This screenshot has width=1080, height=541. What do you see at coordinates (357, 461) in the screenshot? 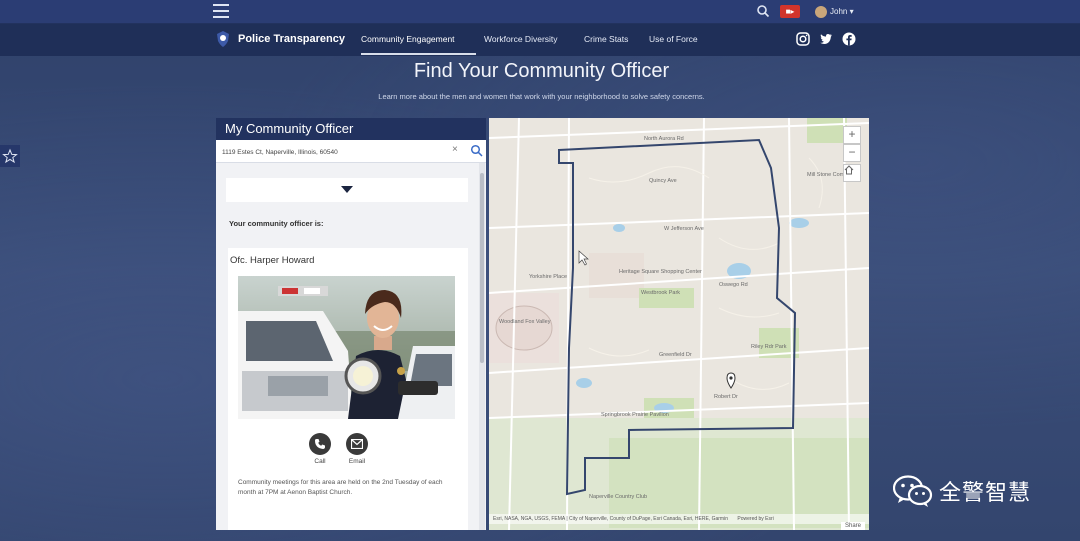
I see `email-label: Email` at bounding box center [357, 461].